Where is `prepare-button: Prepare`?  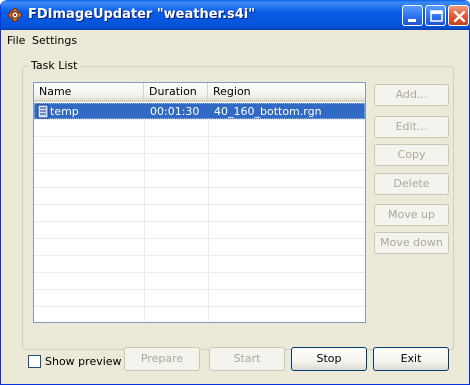
prepare-button: Prepare is located at coordinates (162, 359).